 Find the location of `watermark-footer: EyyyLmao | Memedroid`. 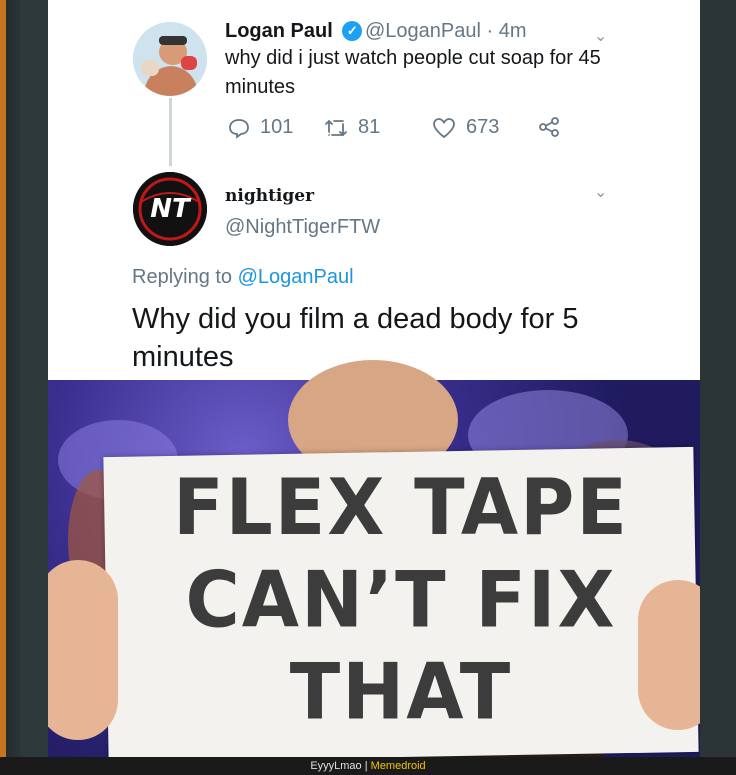

watermark-footer: EyyyLmao | Memedroid is located at coordinates (368, 766).